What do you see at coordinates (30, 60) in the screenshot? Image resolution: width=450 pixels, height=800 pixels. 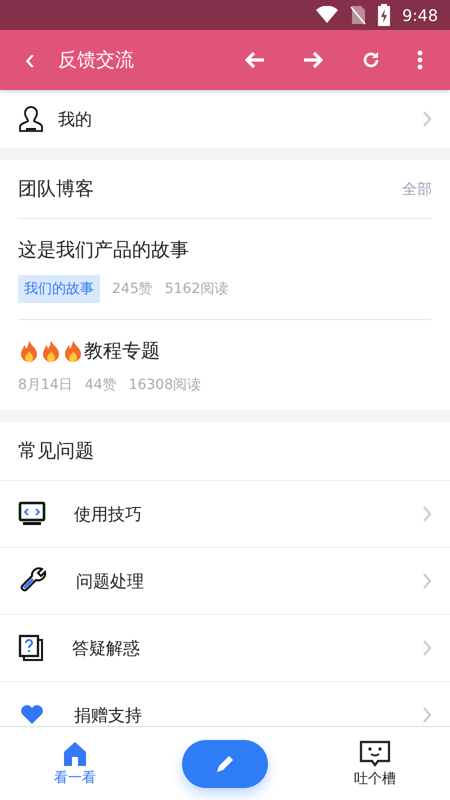 I see `back-button: ‹` at bounding box center [30, 60].